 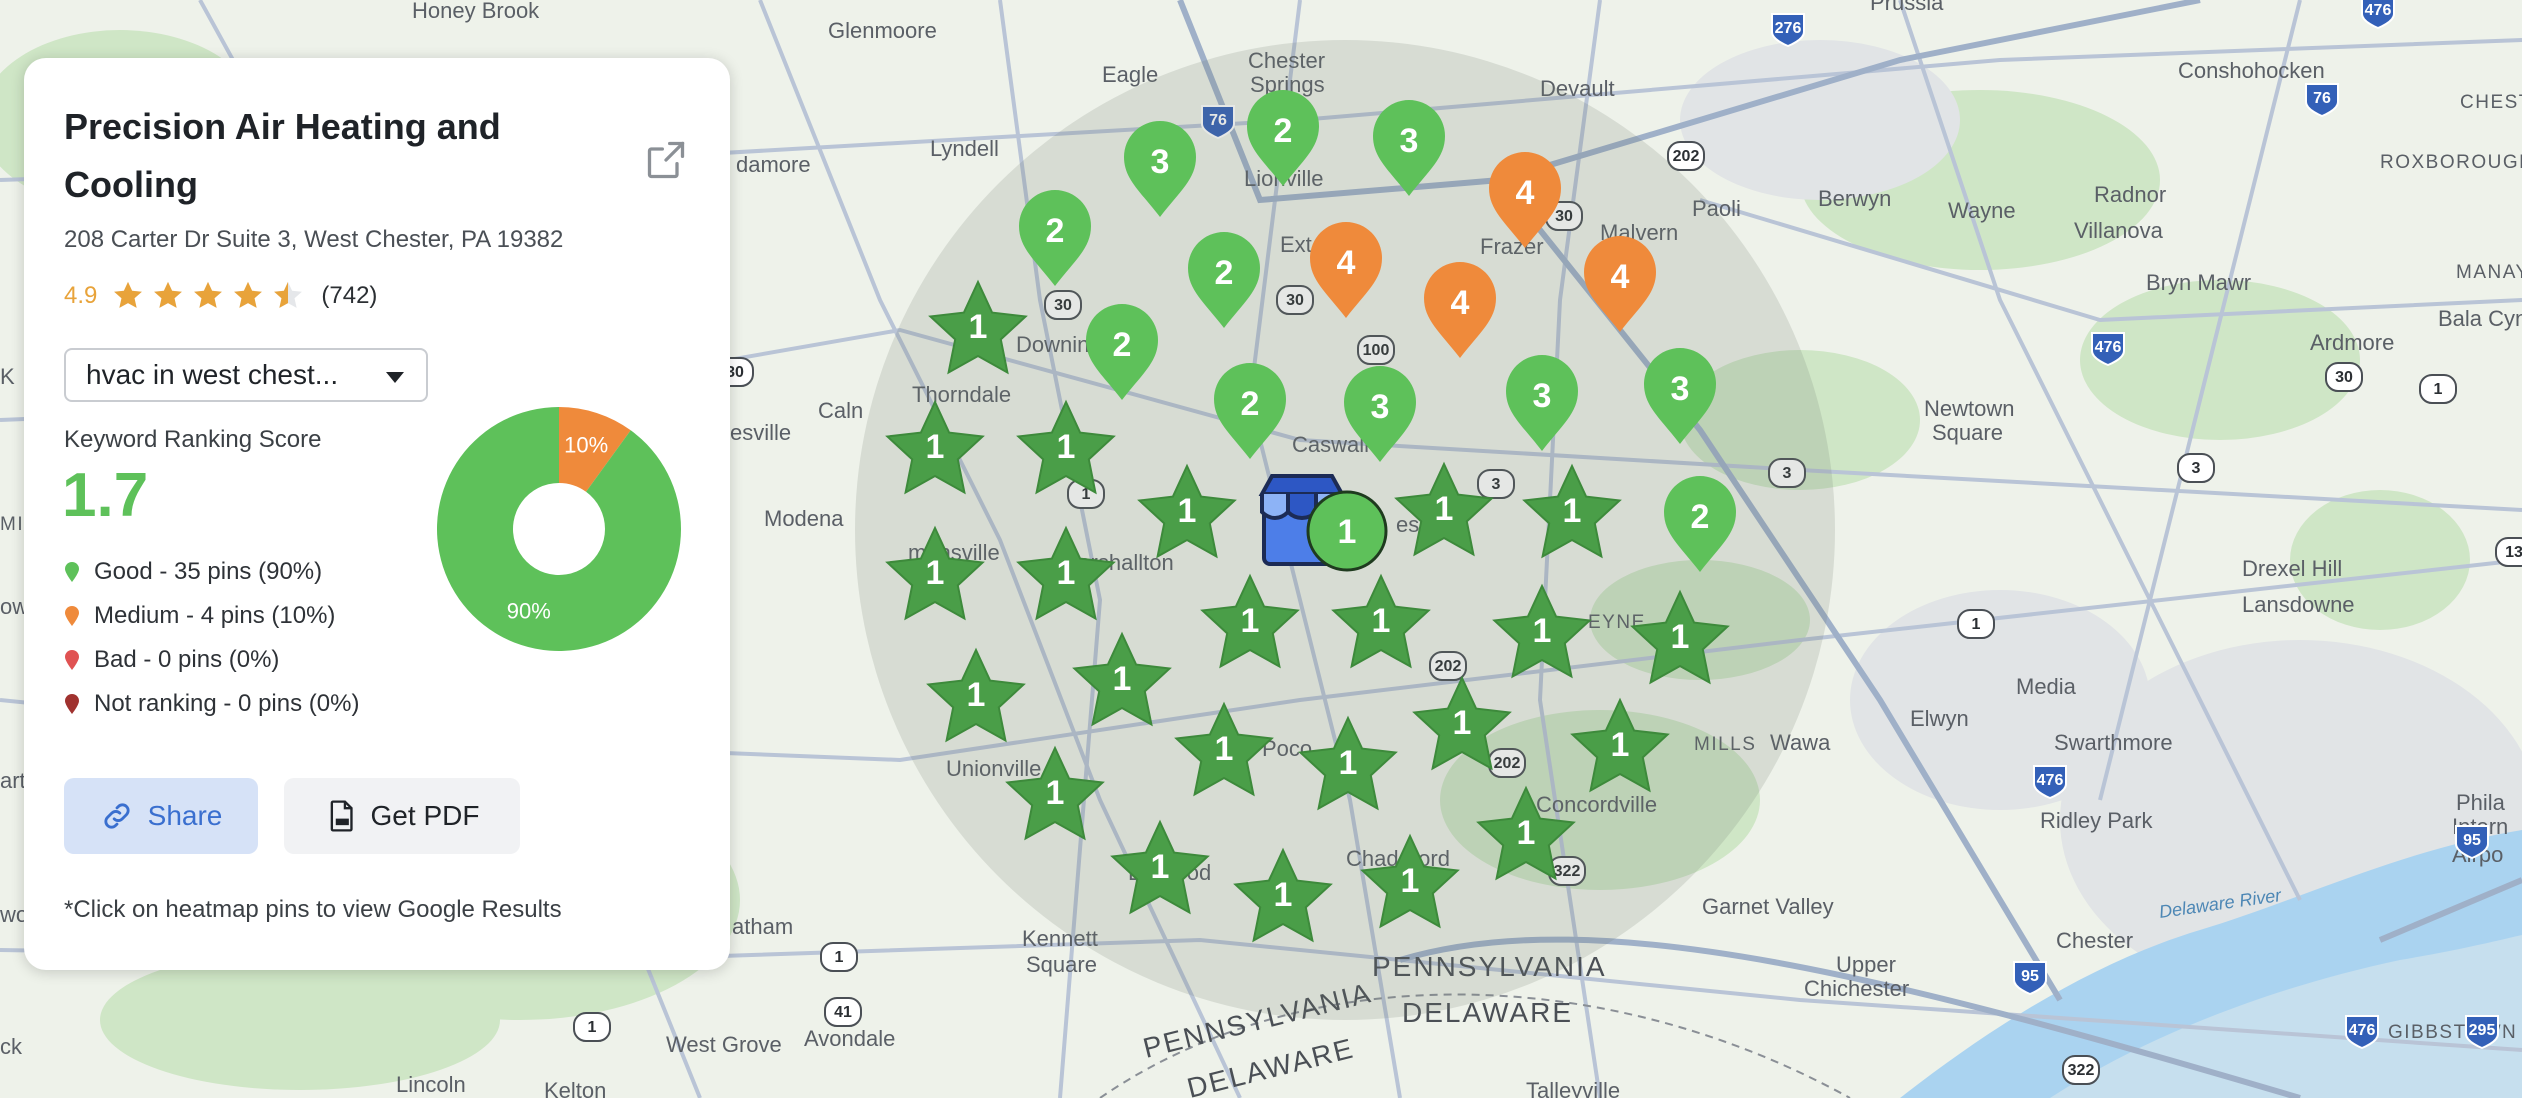 What do you see at coordinates (215, 615) in the screenshot?
I see `legend-label: Medium - 4 pins (10%)` at bounding box center [215, 615].